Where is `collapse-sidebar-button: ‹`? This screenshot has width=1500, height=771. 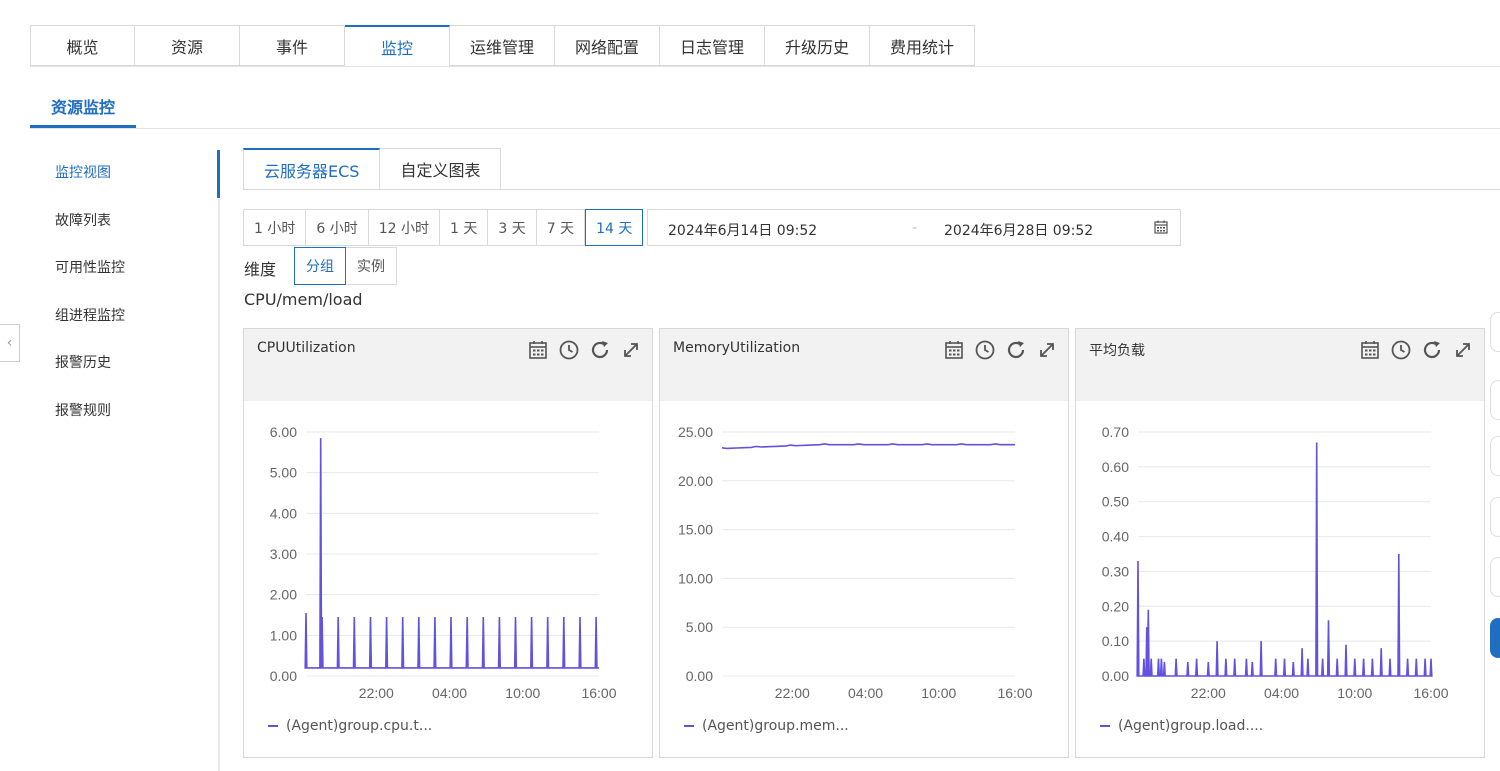
collapse-sidebar-button: ‹ is located at coordinates (10, 343).